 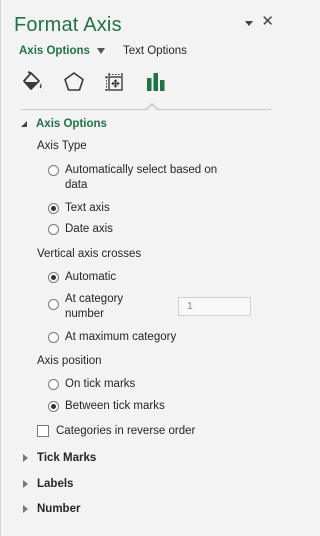 I want to click on section-title: Tick Marks, so click(x=67, y=458).